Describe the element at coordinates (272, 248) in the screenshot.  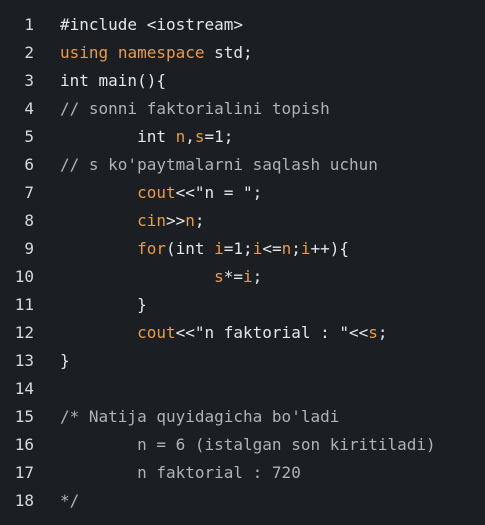
I see `code-token: <=` at that location.